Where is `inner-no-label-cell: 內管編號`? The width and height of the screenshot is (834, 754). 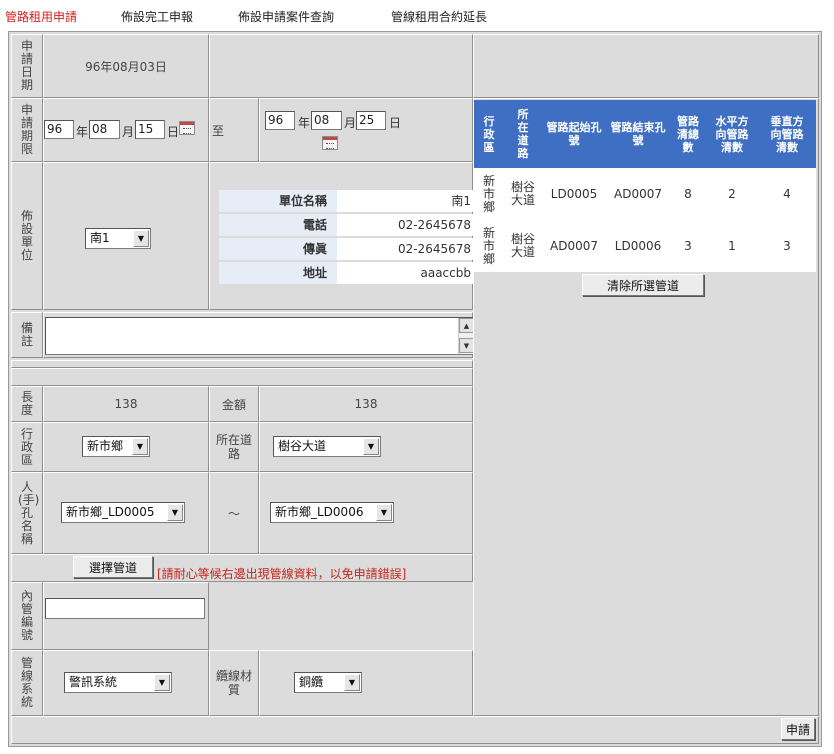
inner-no-label-cell: 內管編號 is located at coordinates (27, 616).